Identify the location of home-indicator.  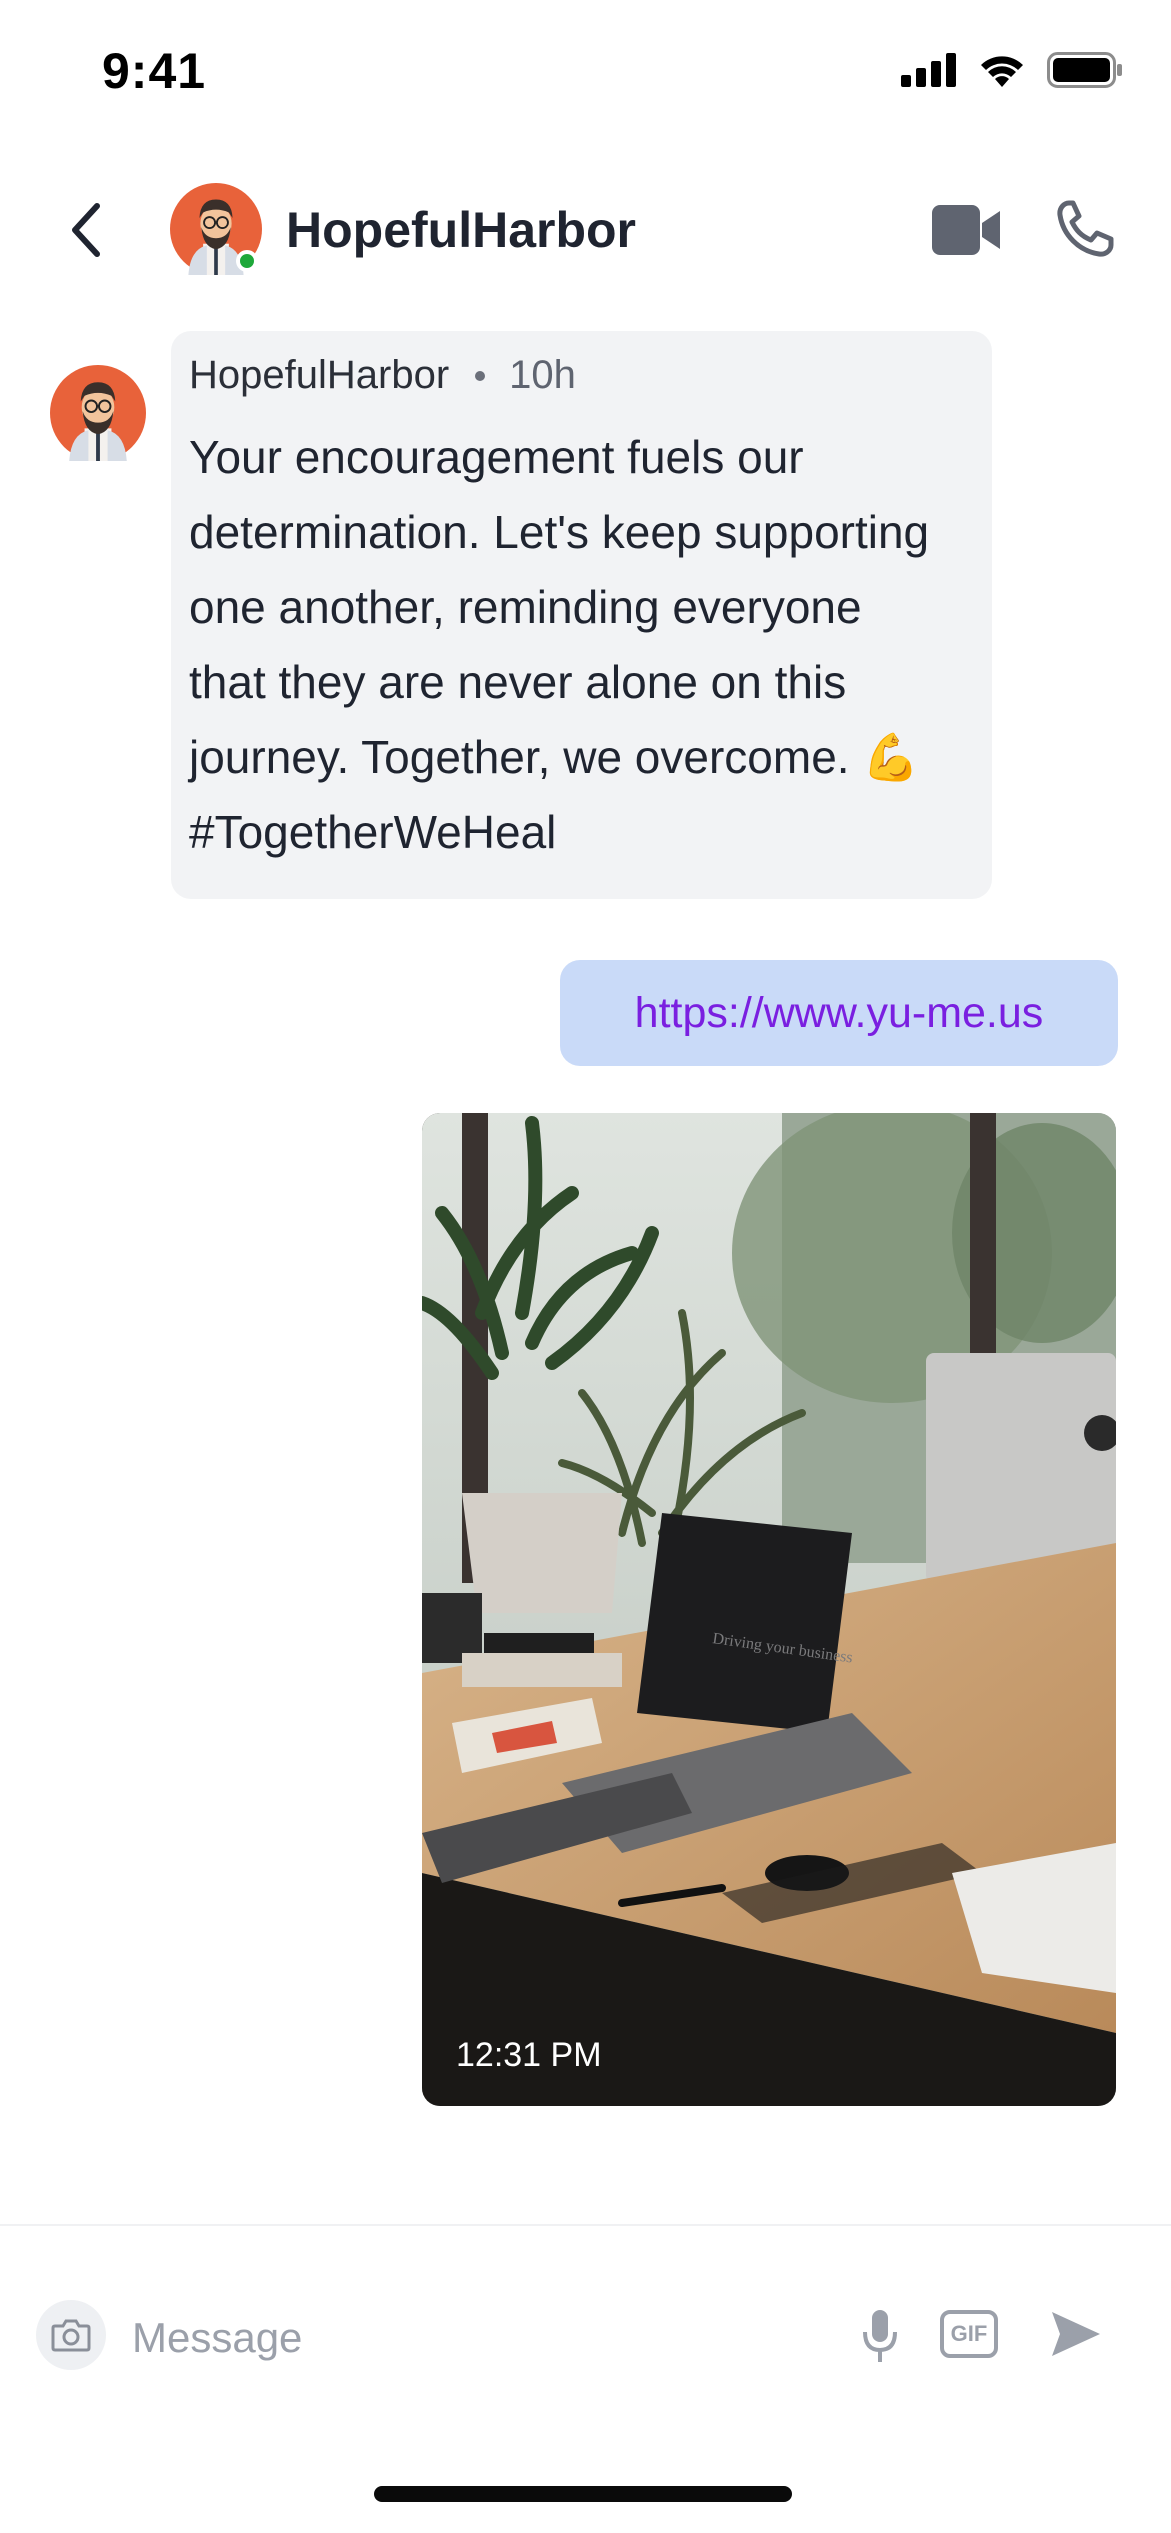
(583, 2494).